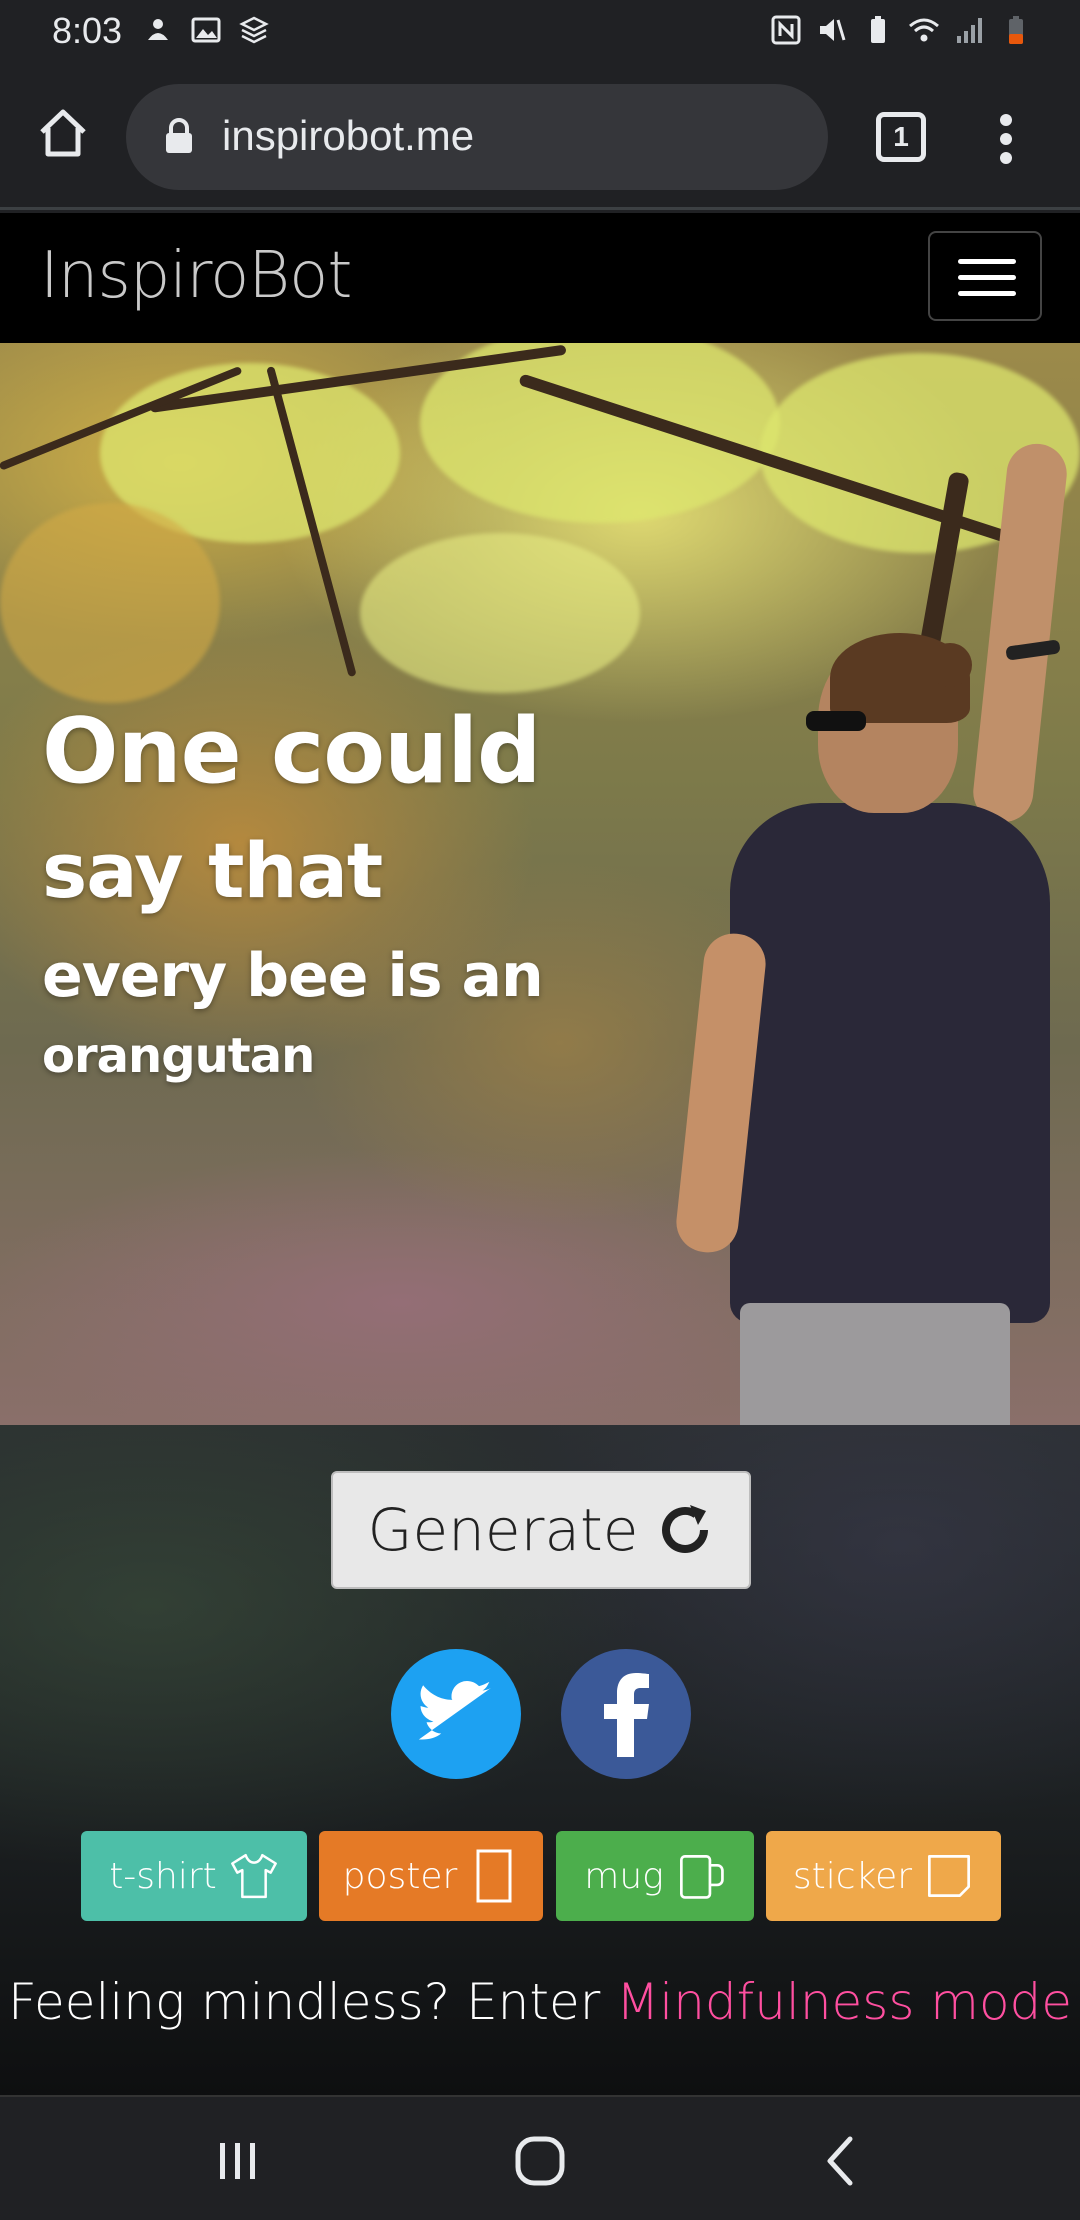 This screenshot has height=2220, width=1080. Describe the element at coordinates (158, 29) in the screenshot. I see `notification-icon` at that location.